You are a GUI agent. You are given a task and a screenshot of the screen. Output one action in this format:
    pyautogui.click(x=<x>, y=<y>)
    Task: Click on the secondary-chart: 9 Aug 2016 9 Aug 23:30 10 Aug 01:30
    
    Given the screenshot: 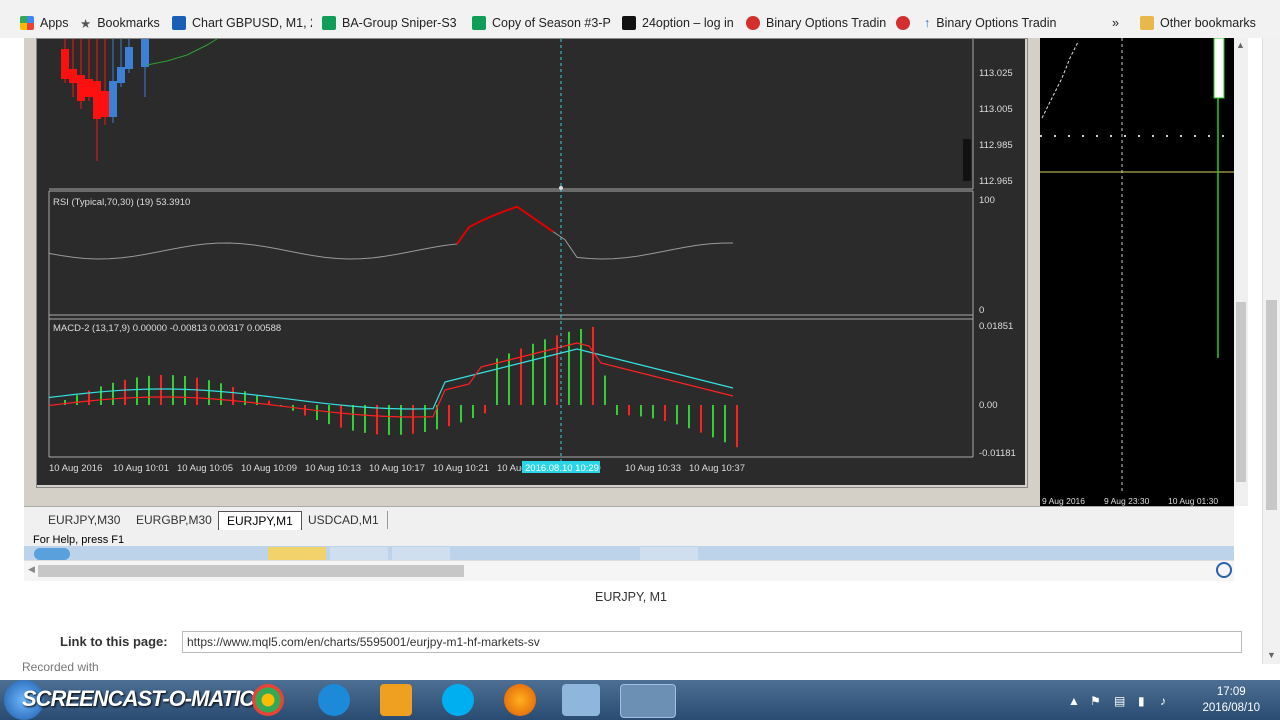 What is the action you would take?
    pyautogui.click(x=1137, y=271)
    